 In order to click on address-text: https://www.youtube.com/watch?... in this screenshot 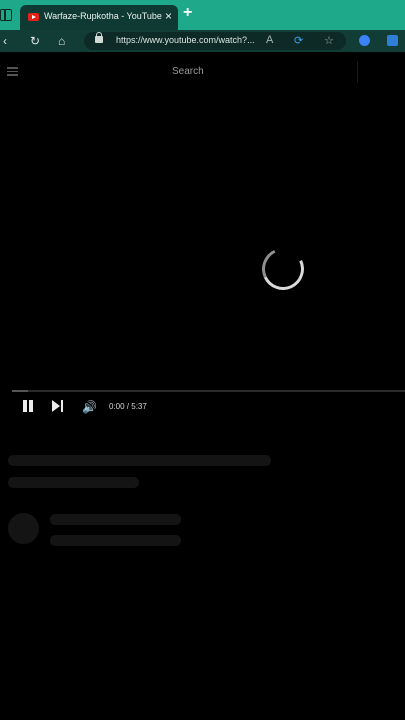, I will do `click(185, 40)`.